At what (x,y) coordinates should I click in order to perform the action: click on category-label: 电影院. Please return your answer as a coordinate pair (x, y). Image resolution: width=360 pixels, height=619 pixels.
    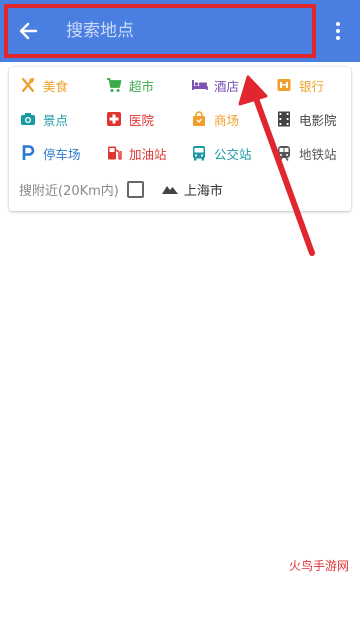
    Looking at the image, I should click on (318, 120).